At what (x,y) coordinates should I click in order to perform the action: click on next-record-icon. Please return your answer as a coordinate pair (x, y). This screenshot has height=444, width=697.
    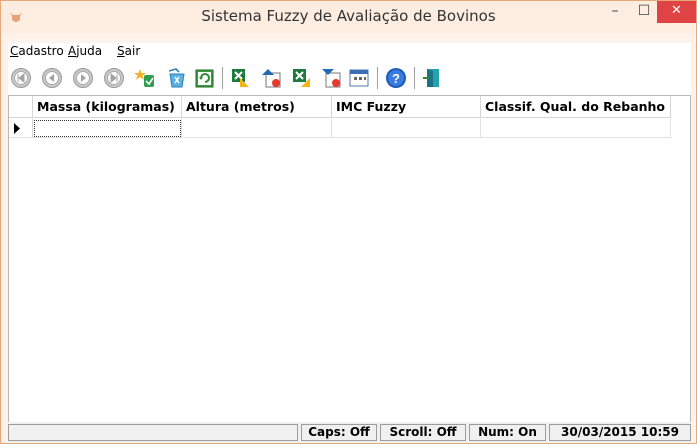
    Looking at the image, I should click on (83, 78).